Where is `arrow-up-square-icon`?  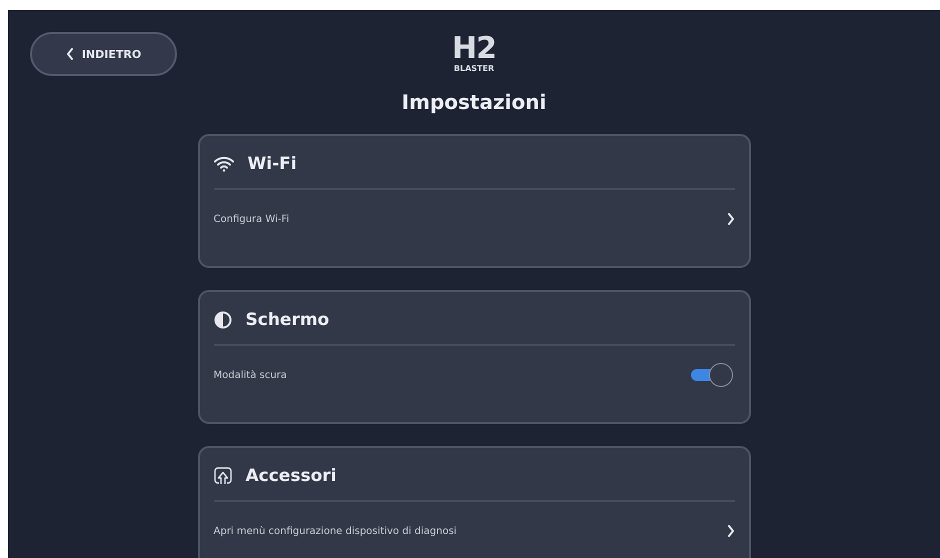 arrow-up-square-icon is located at coordinates (223, 476).